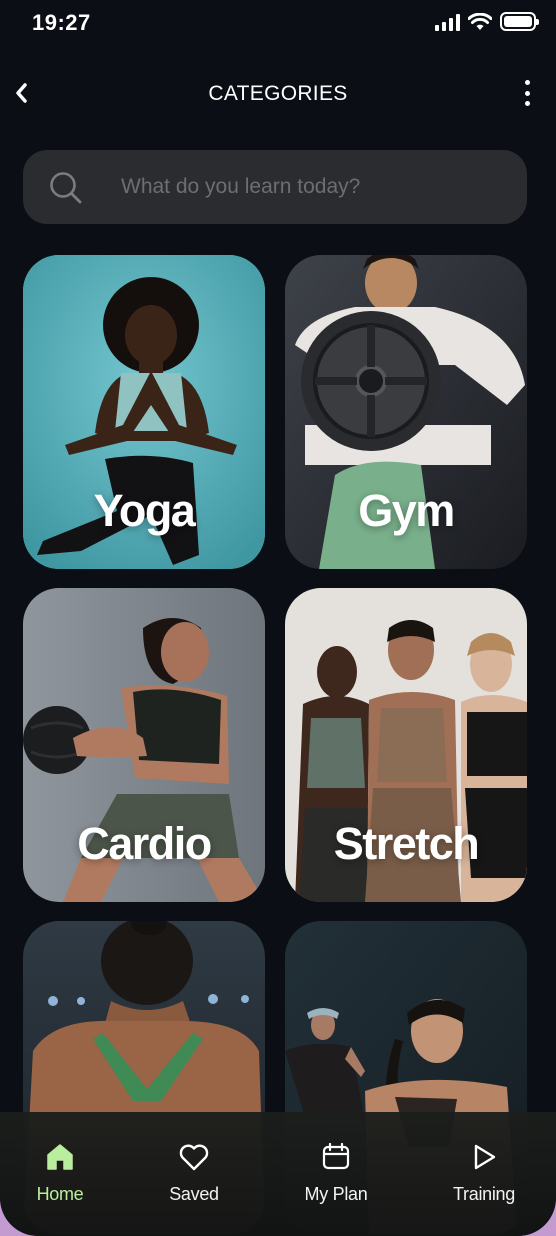  What do you see at coordinates (336, 1156) in the screenshot?
I see `calendar-icon` at bounding box center [336, 1156].